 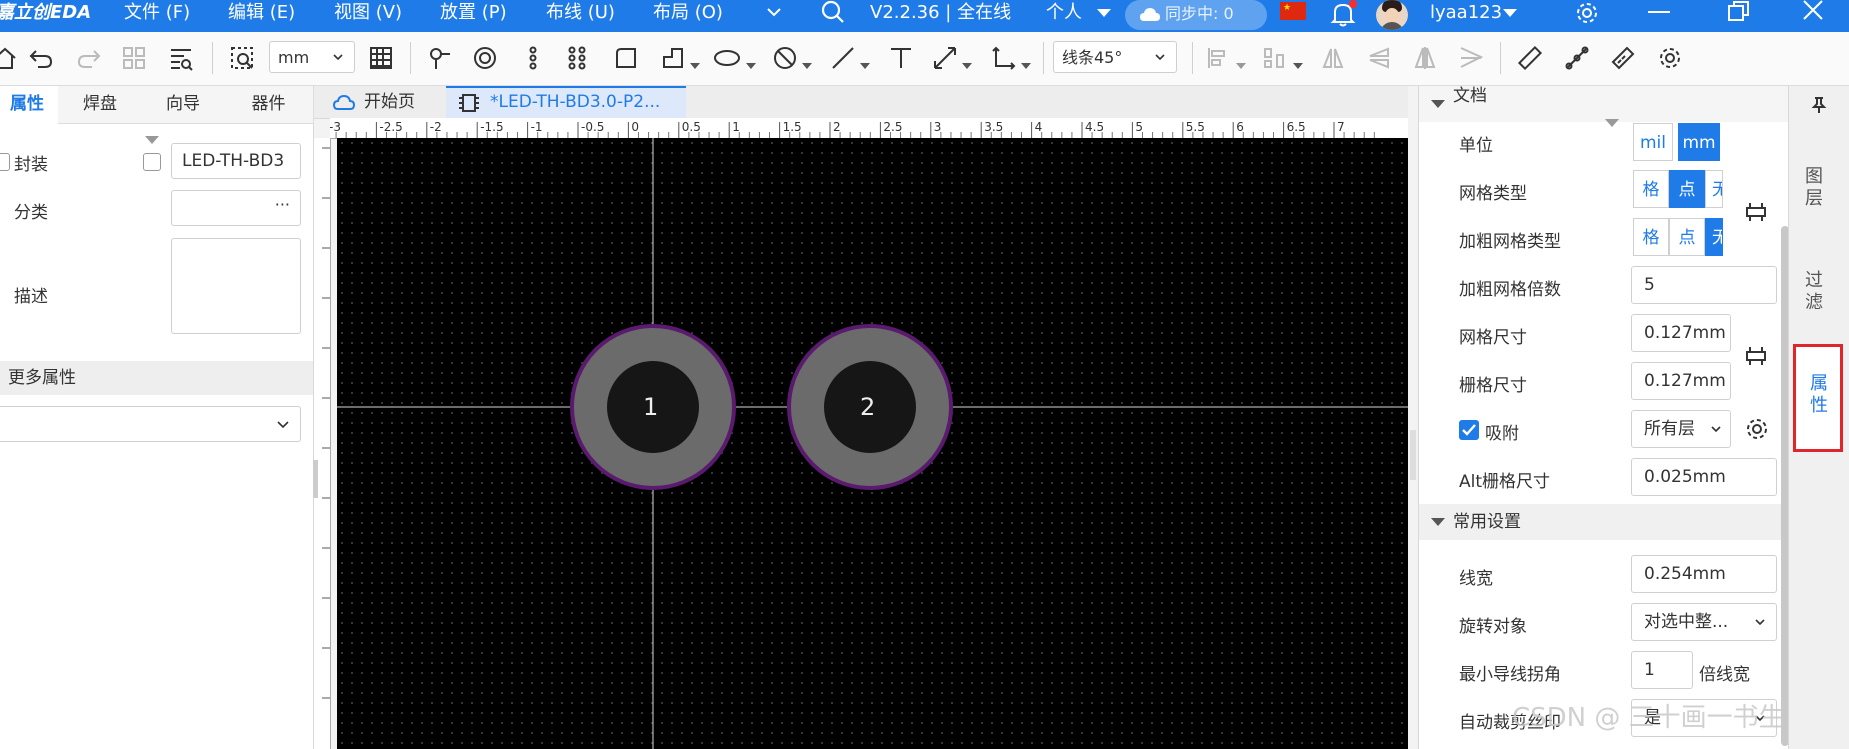 I want to click on snap-settings-gear-icon, so click(x=1757, y=431).